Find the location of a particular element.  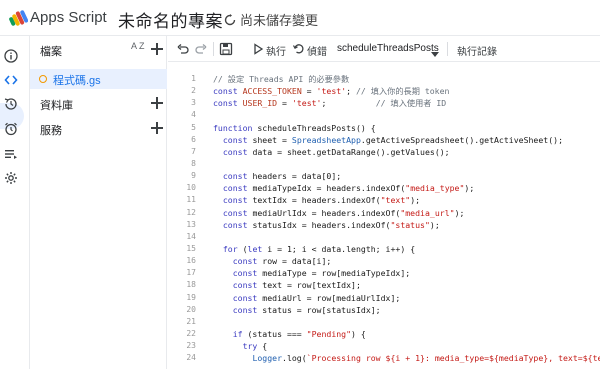

alarm-clock-icon is located at coordinates (11, 129).